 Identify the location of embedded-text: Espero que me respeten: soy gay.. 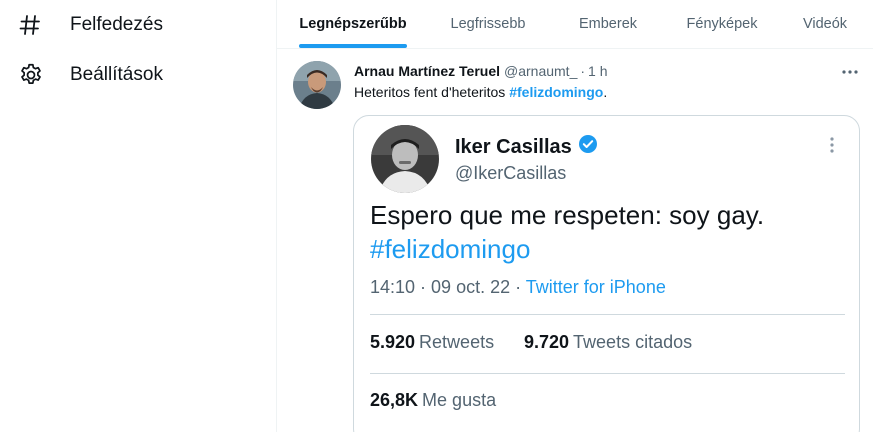
(567, 215).